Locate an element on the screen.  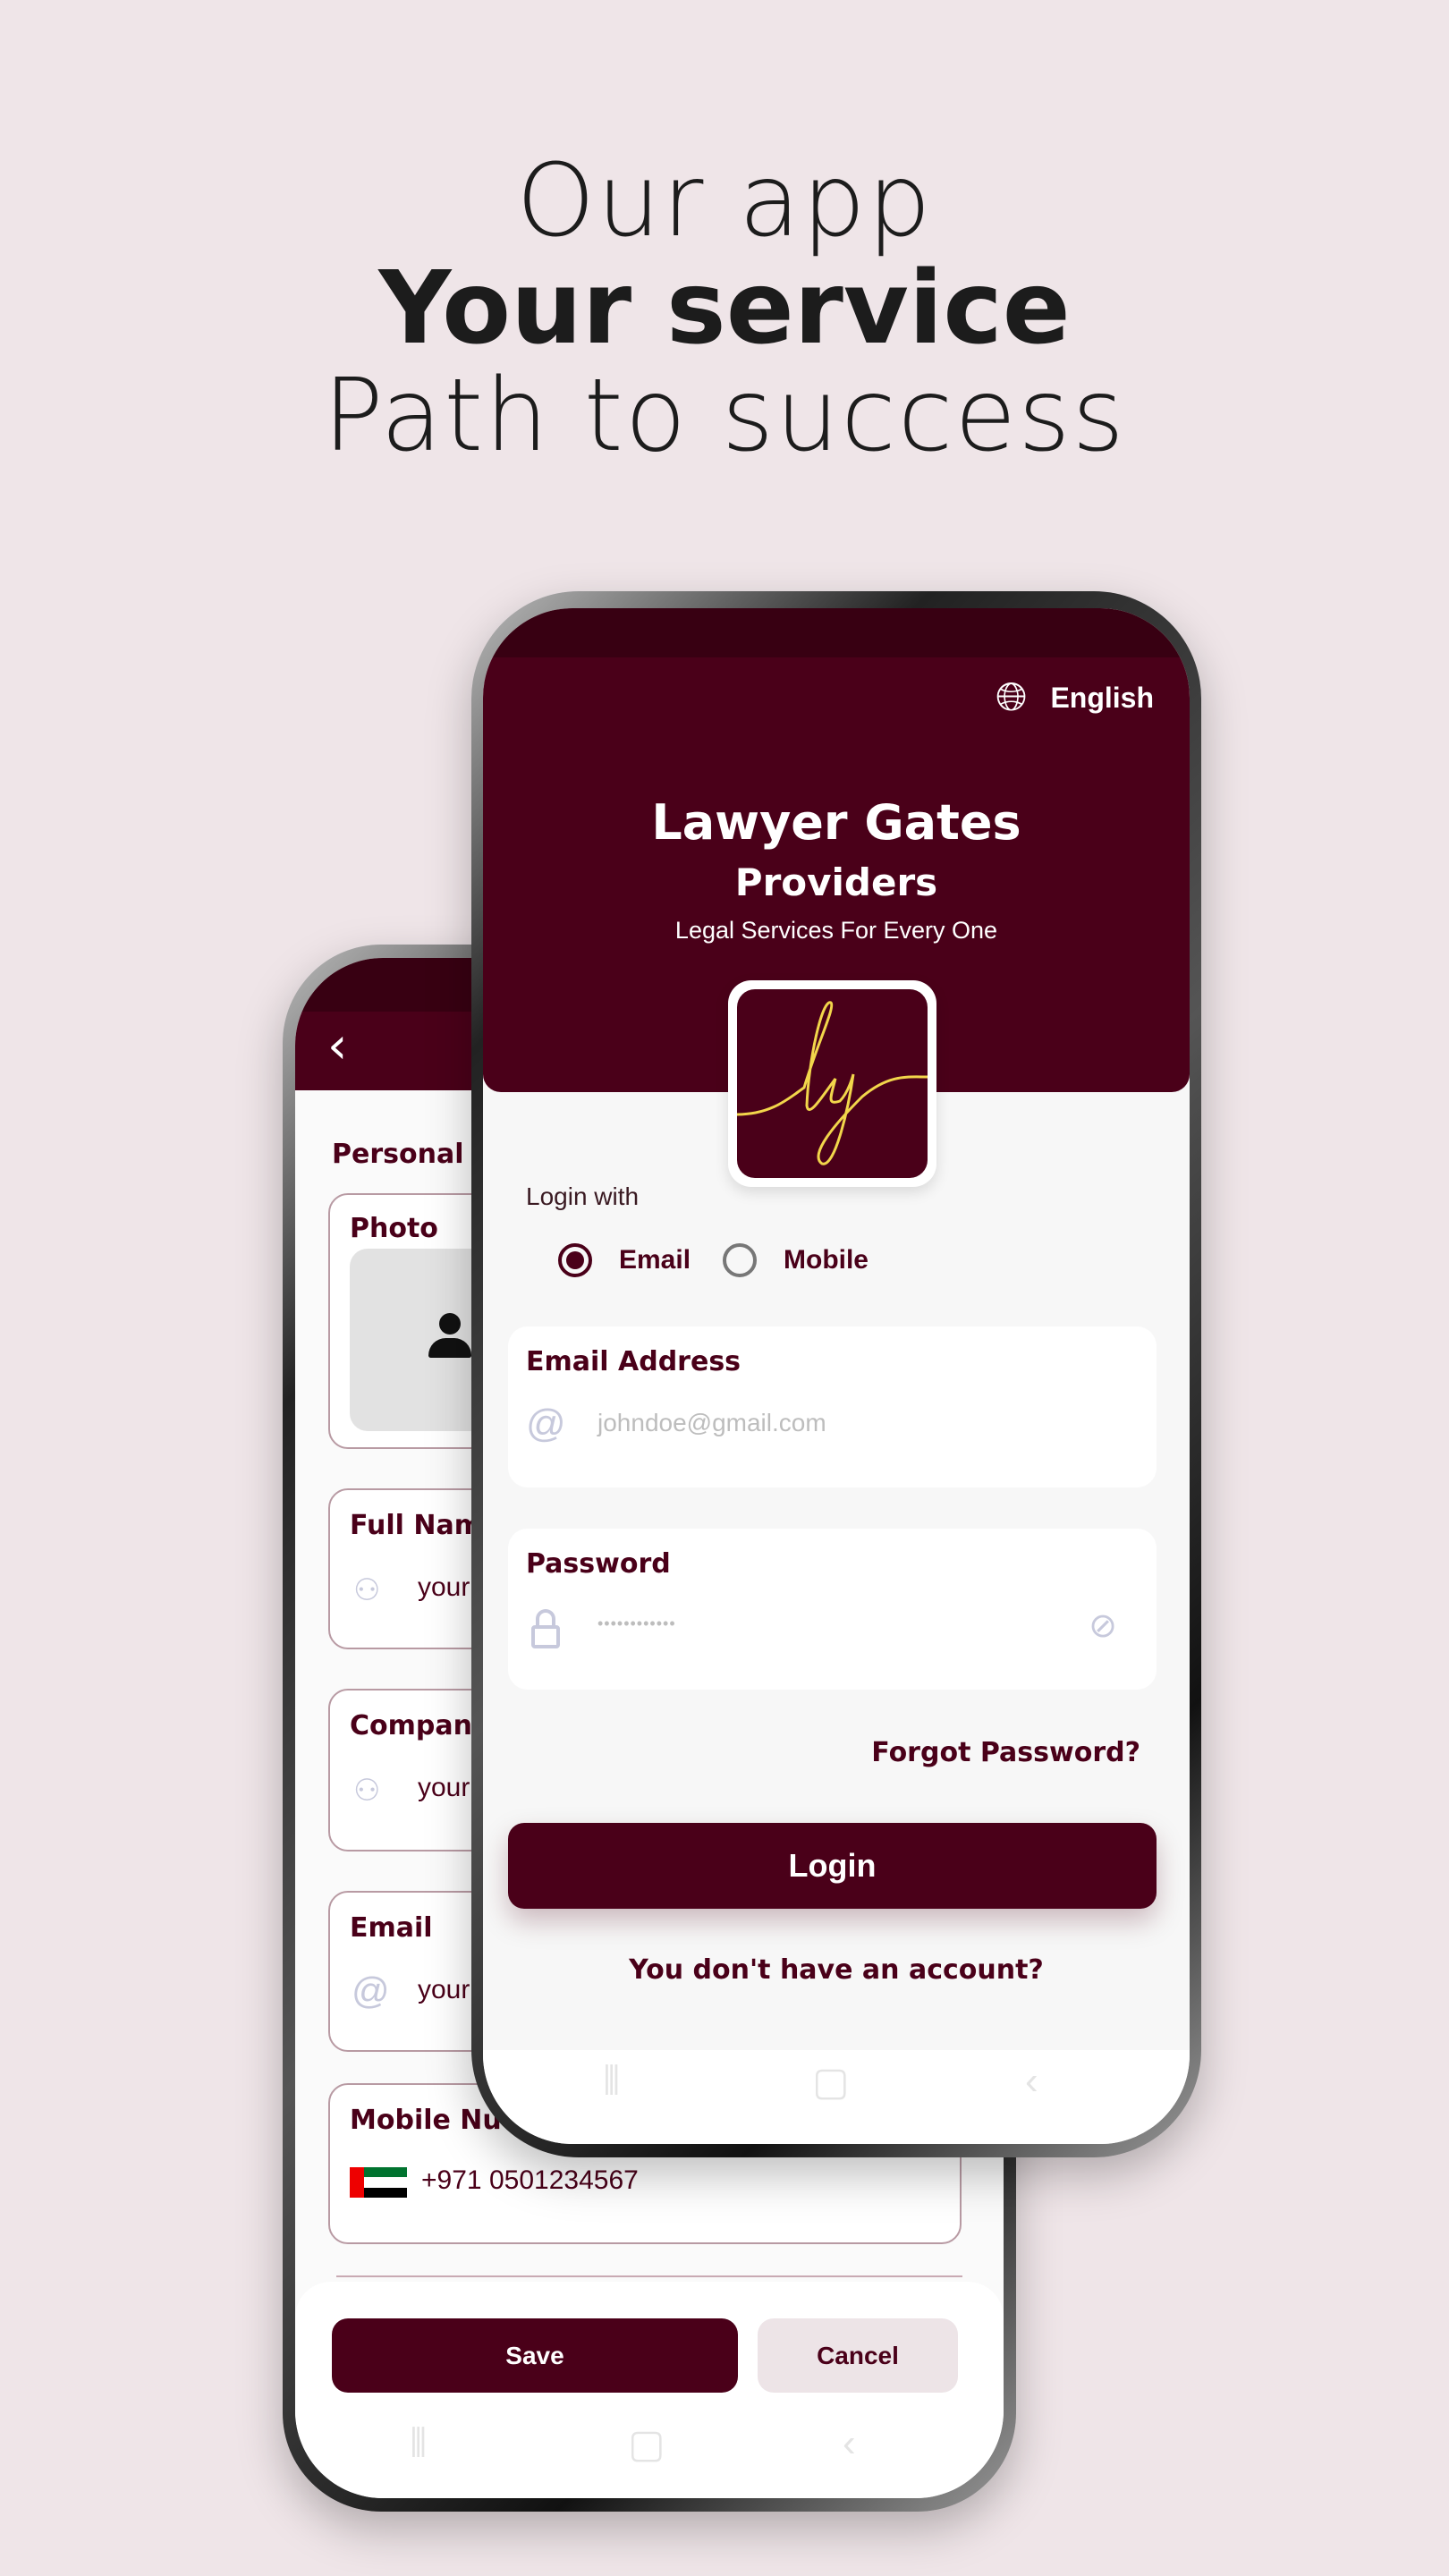
radio-email: Email is located at coordinates (624, 1260).